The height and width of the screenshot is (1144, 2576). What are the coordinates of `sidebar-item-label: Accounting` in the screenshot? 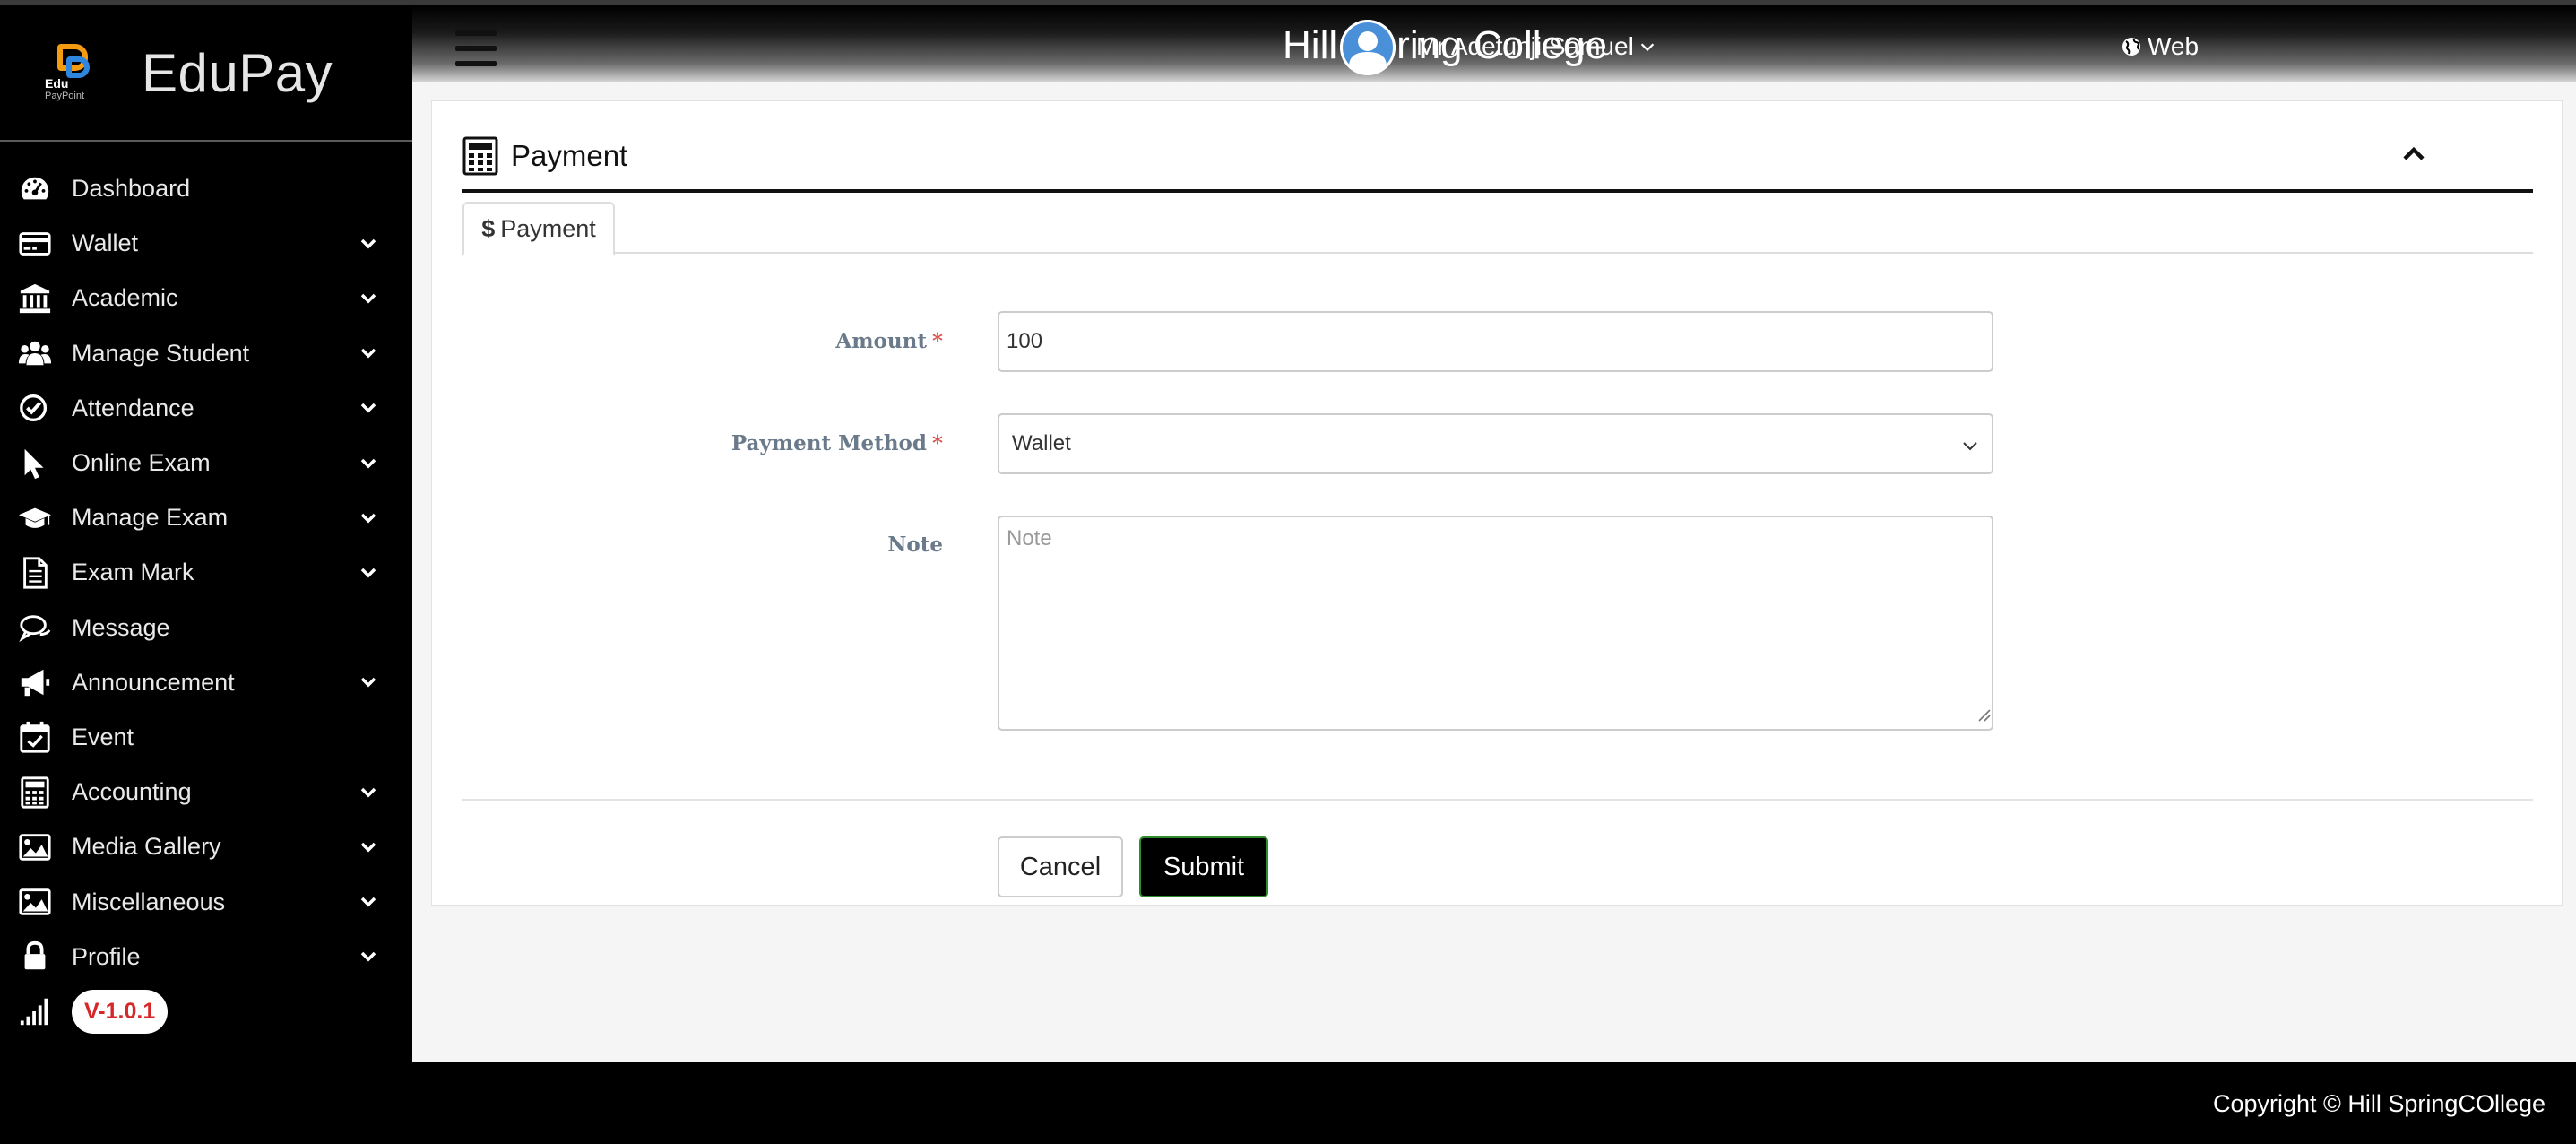 It's located at (132, 792).